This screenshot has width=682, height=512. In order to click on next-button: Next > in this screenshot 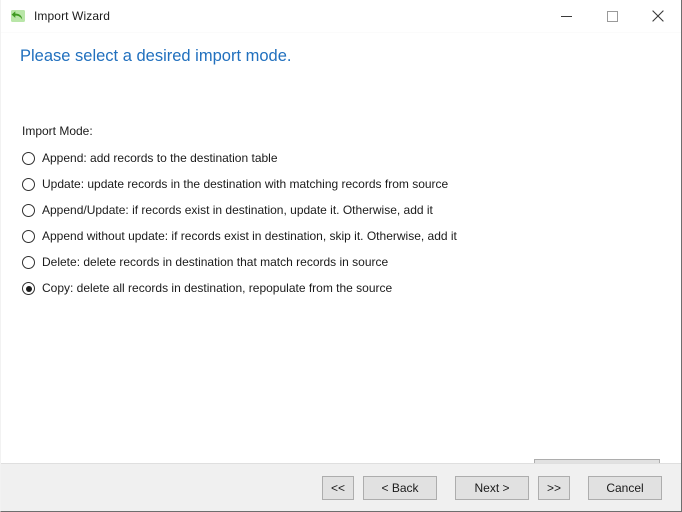, I will do `click(492, 488)`.